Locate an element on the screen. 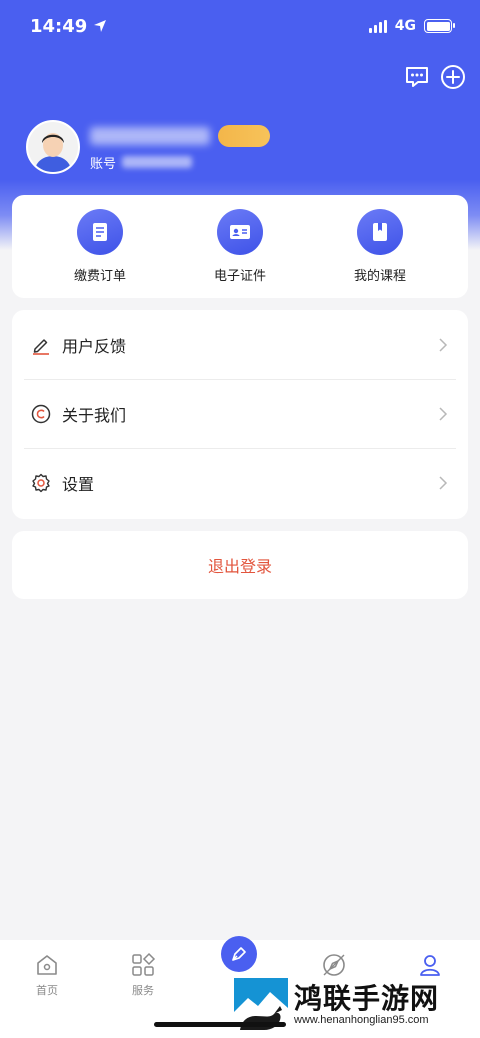 This screenshot has width=480, height=1038. logout-button: 退出登录 is located at coordinates (240, 565).